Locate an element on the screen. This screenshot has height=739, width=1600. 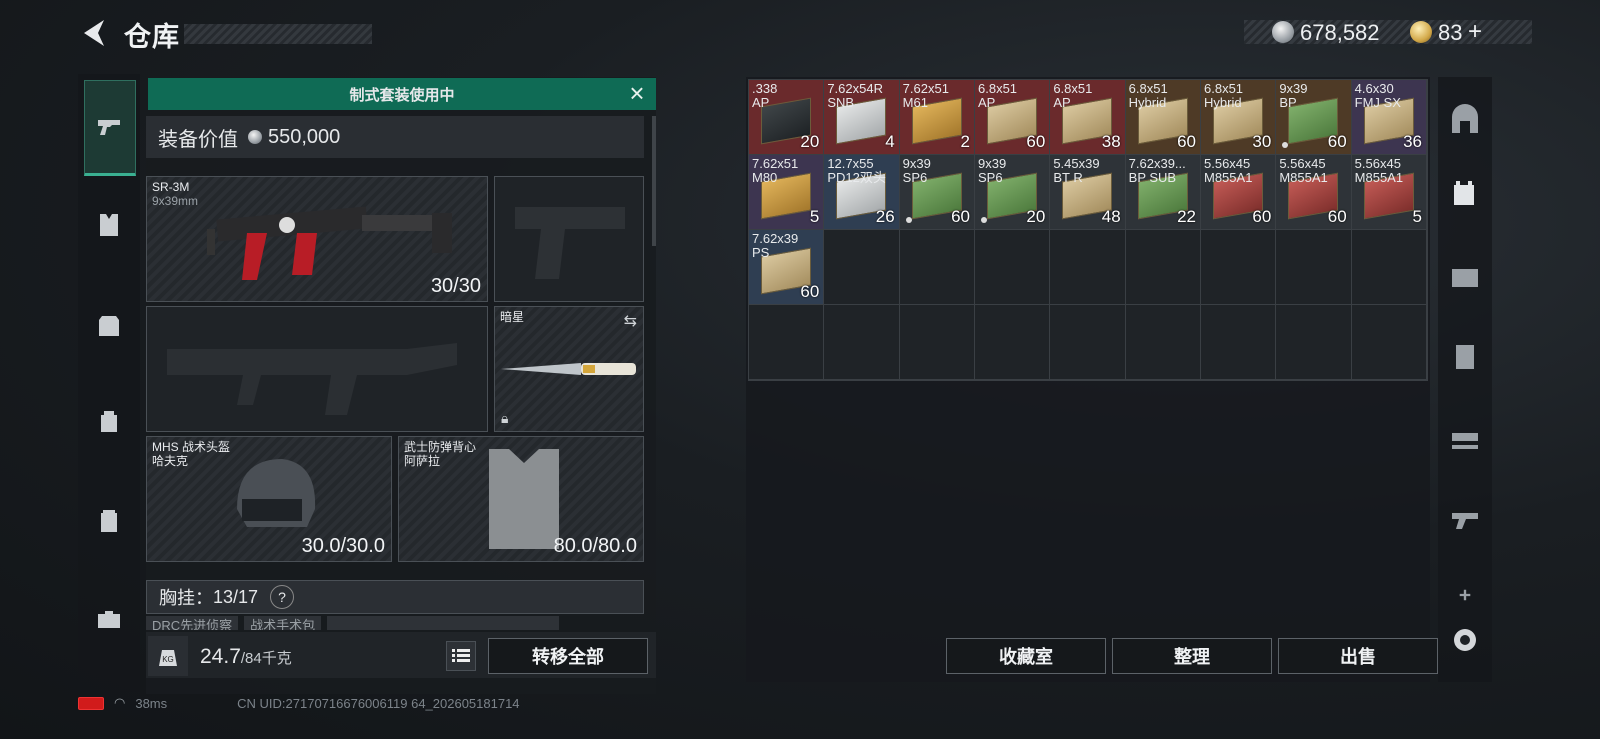
rig-item: 战术手术包 is located at coordinates (283, 623).